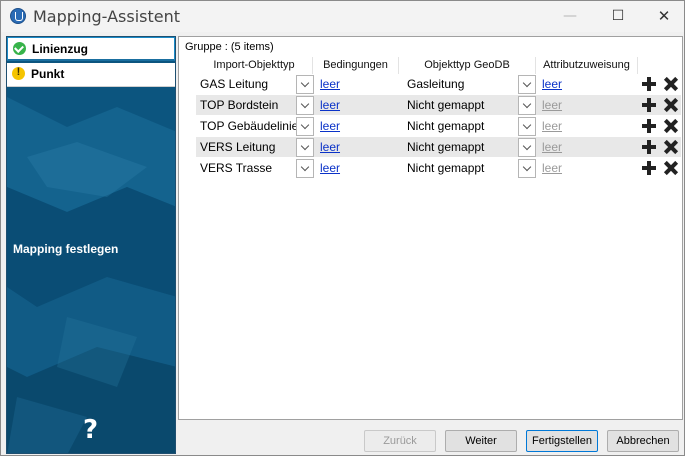  Describe the element at coordinates (618, 16) in the screenshot. I see `maximize-button: ☐` at that location.